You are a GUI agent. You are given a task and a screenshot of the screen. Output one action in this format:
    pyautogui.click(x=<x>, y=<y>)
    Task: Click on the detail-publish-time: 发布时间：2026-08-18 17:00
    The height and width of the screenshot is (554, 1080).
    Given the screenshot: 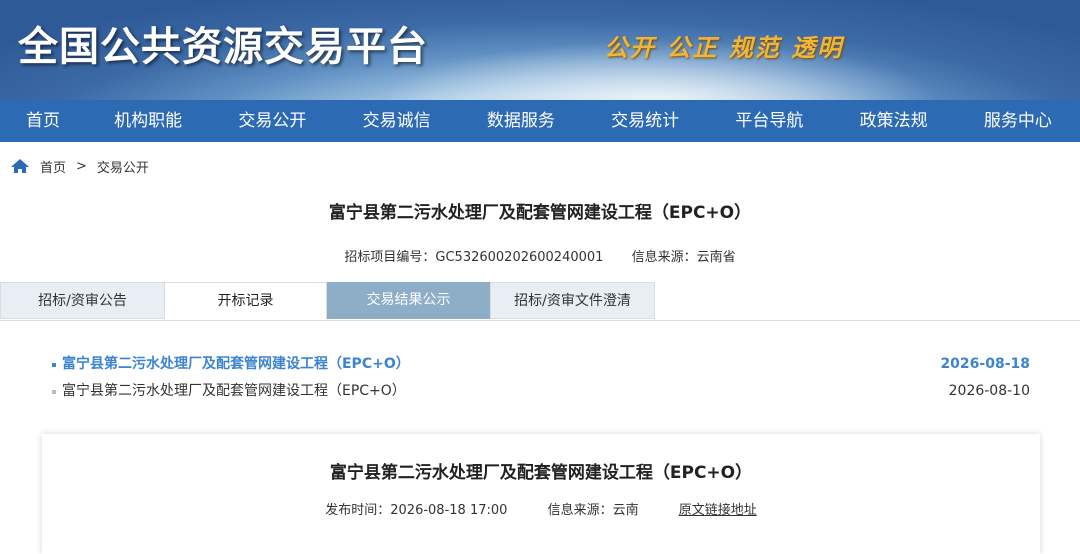 What is the action you would take?
    pyautogui.click(x=416, y=510)
    